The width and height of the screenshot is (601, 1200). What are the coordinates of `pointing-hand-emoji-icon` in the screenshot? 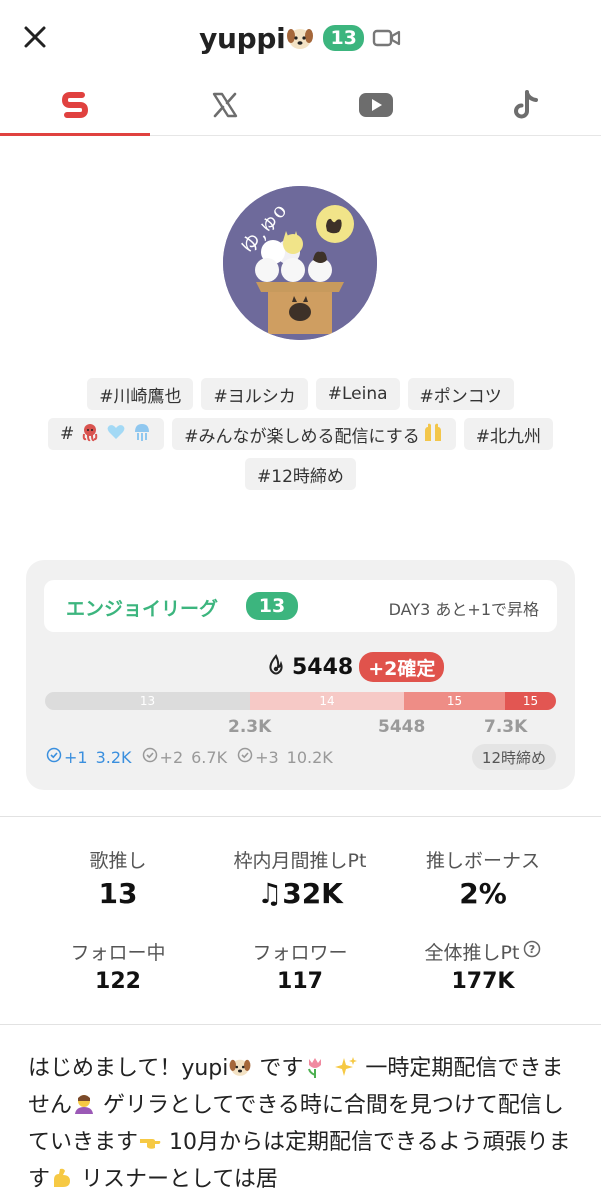 It's located at (150, 1140).